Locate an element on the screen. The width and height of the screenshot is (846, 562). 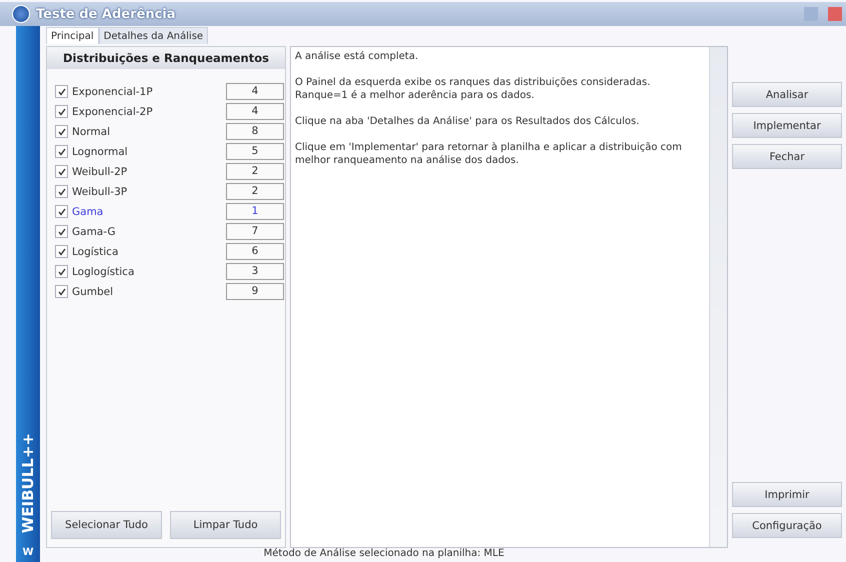
message-text: Clique na aba 'Detalhes da Análise' para os Resultados dos Cálculos. is located at coordinates (467, 121).